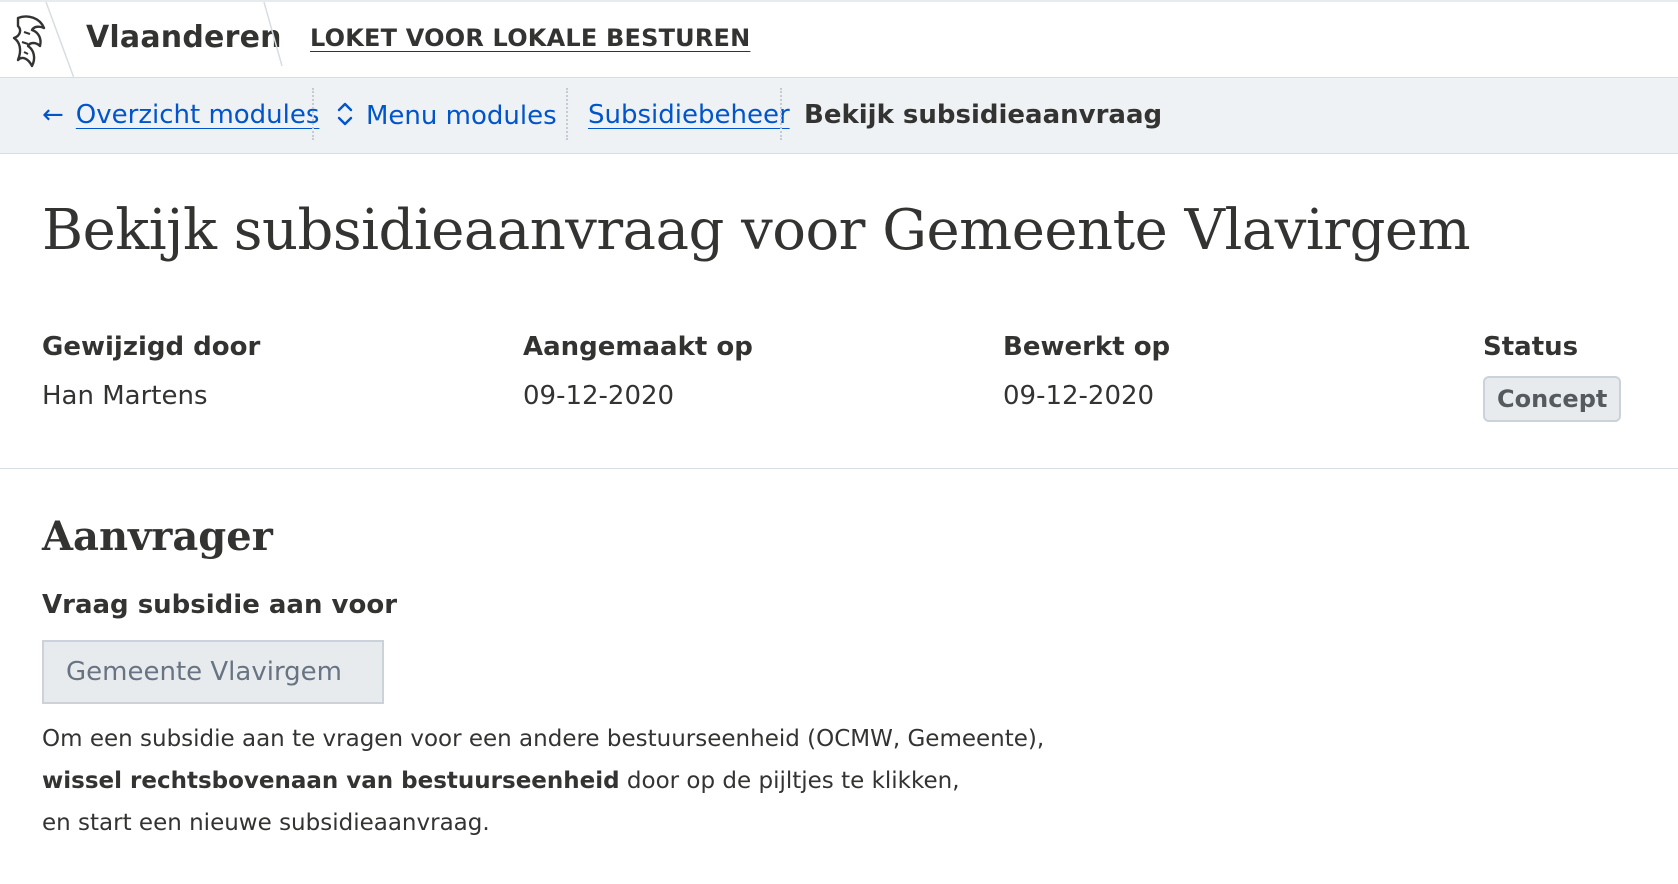 The height and width of the screenshot is (884, 1678). What do you see at coordinates (638, 347) in the screenshot?
I see `meta-label: Aangemaakt op` at bounding box center [638, 347].